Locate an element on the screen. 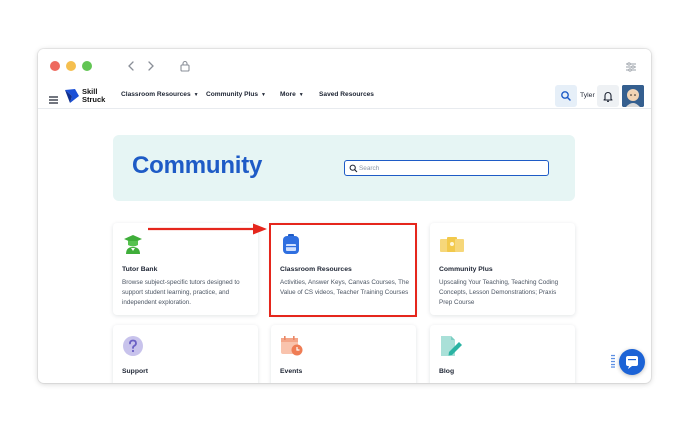 Image resolution: width=688 pixels, height=430 pixels. notifications-button is located at coordinates (608, 96).